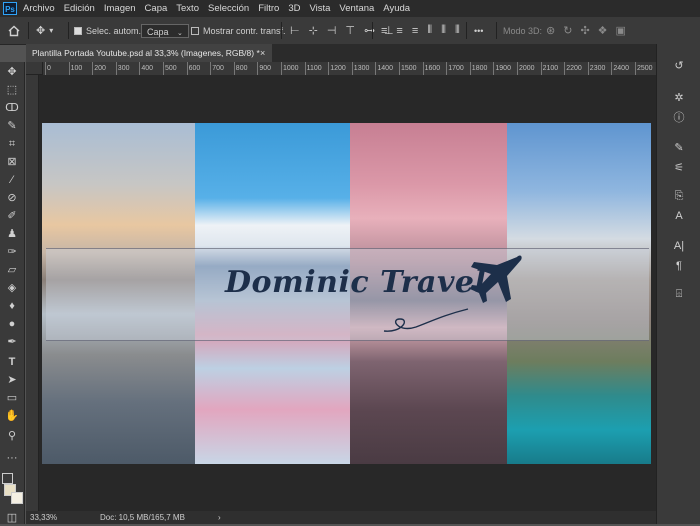  Describe the element at coordinates (356, 8) in the screenshot. I see `menu-ventana: Ventana` at that location.